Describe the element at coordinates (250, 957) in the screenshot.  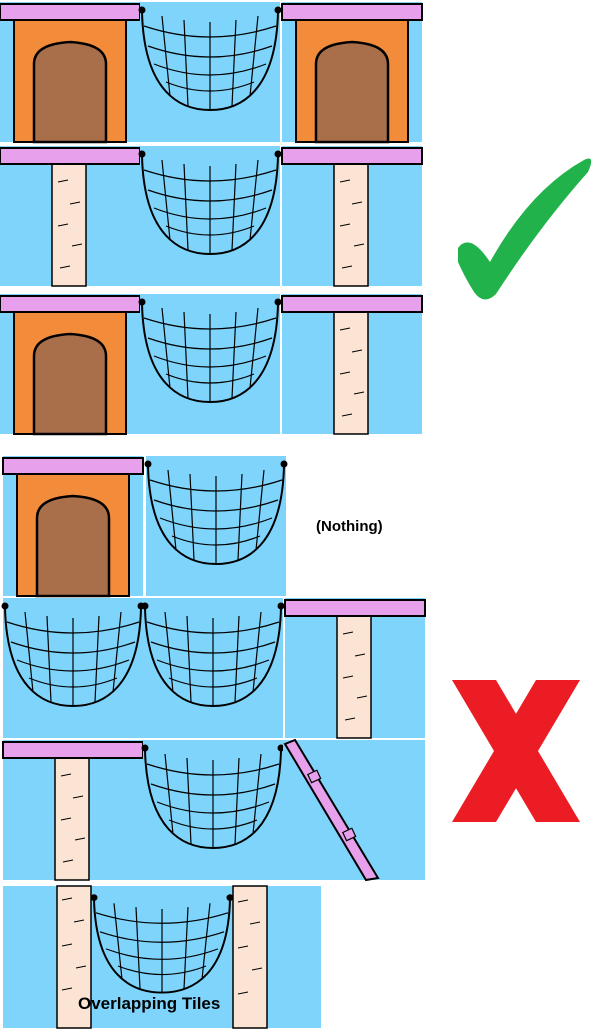
I see `trunk-right` at that location.